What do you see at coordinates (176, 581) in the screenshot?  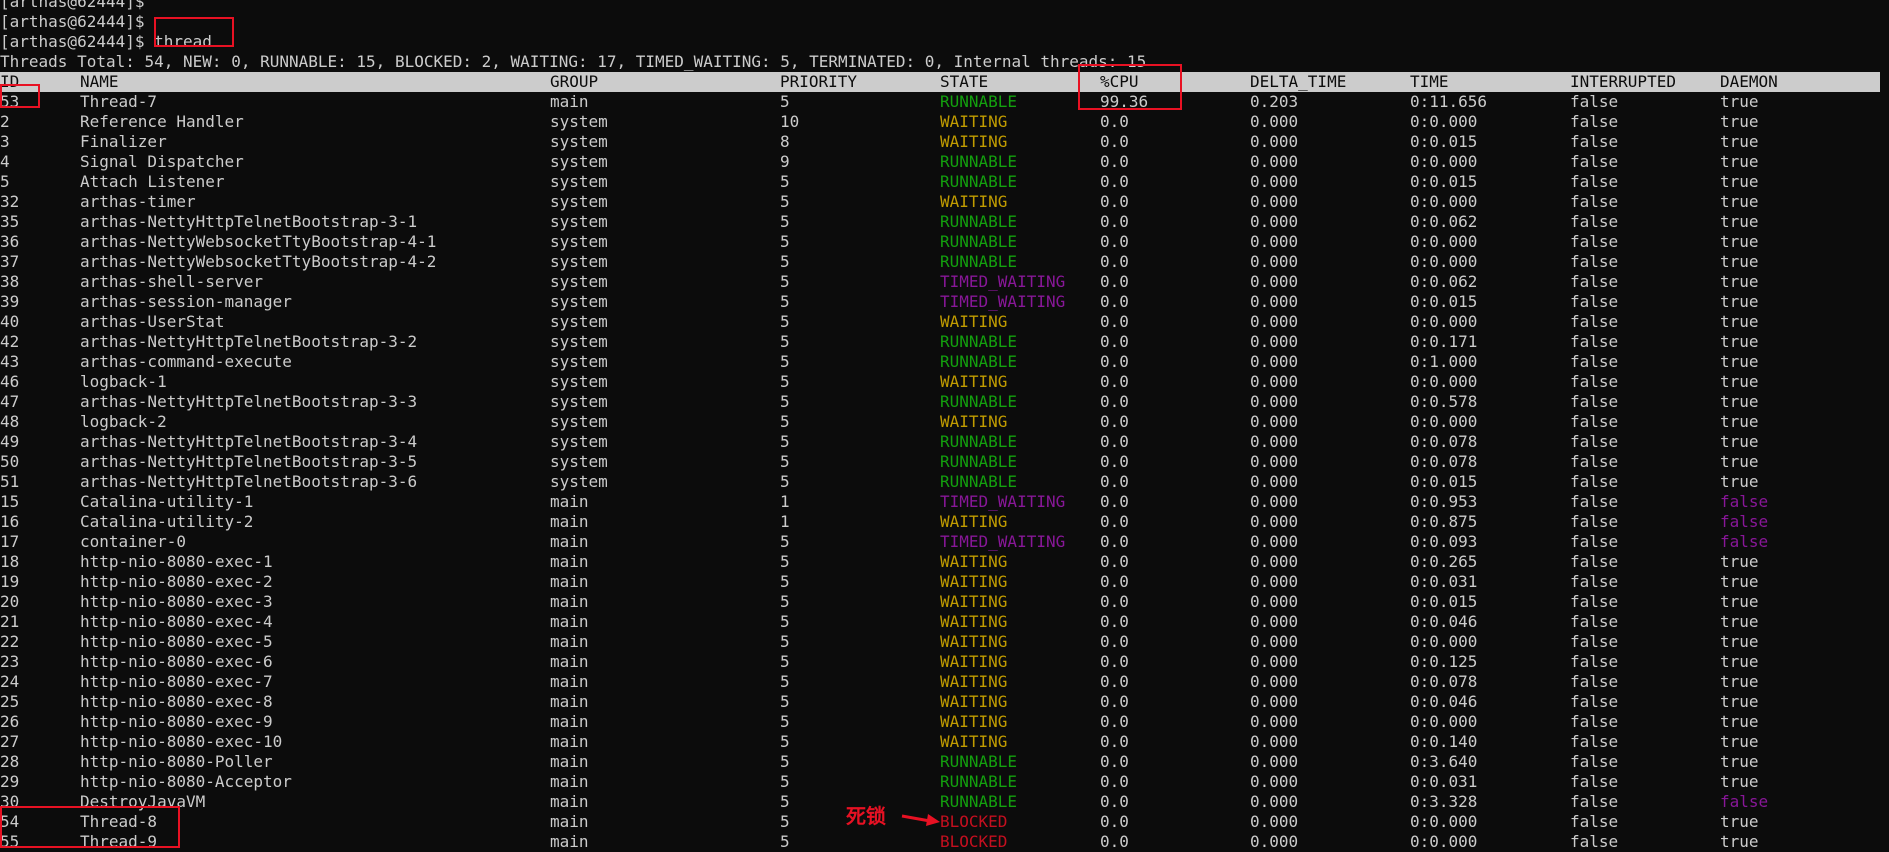 I see `thread-name: http-nio-8080-exec-2` at bounding box center [176, 581].